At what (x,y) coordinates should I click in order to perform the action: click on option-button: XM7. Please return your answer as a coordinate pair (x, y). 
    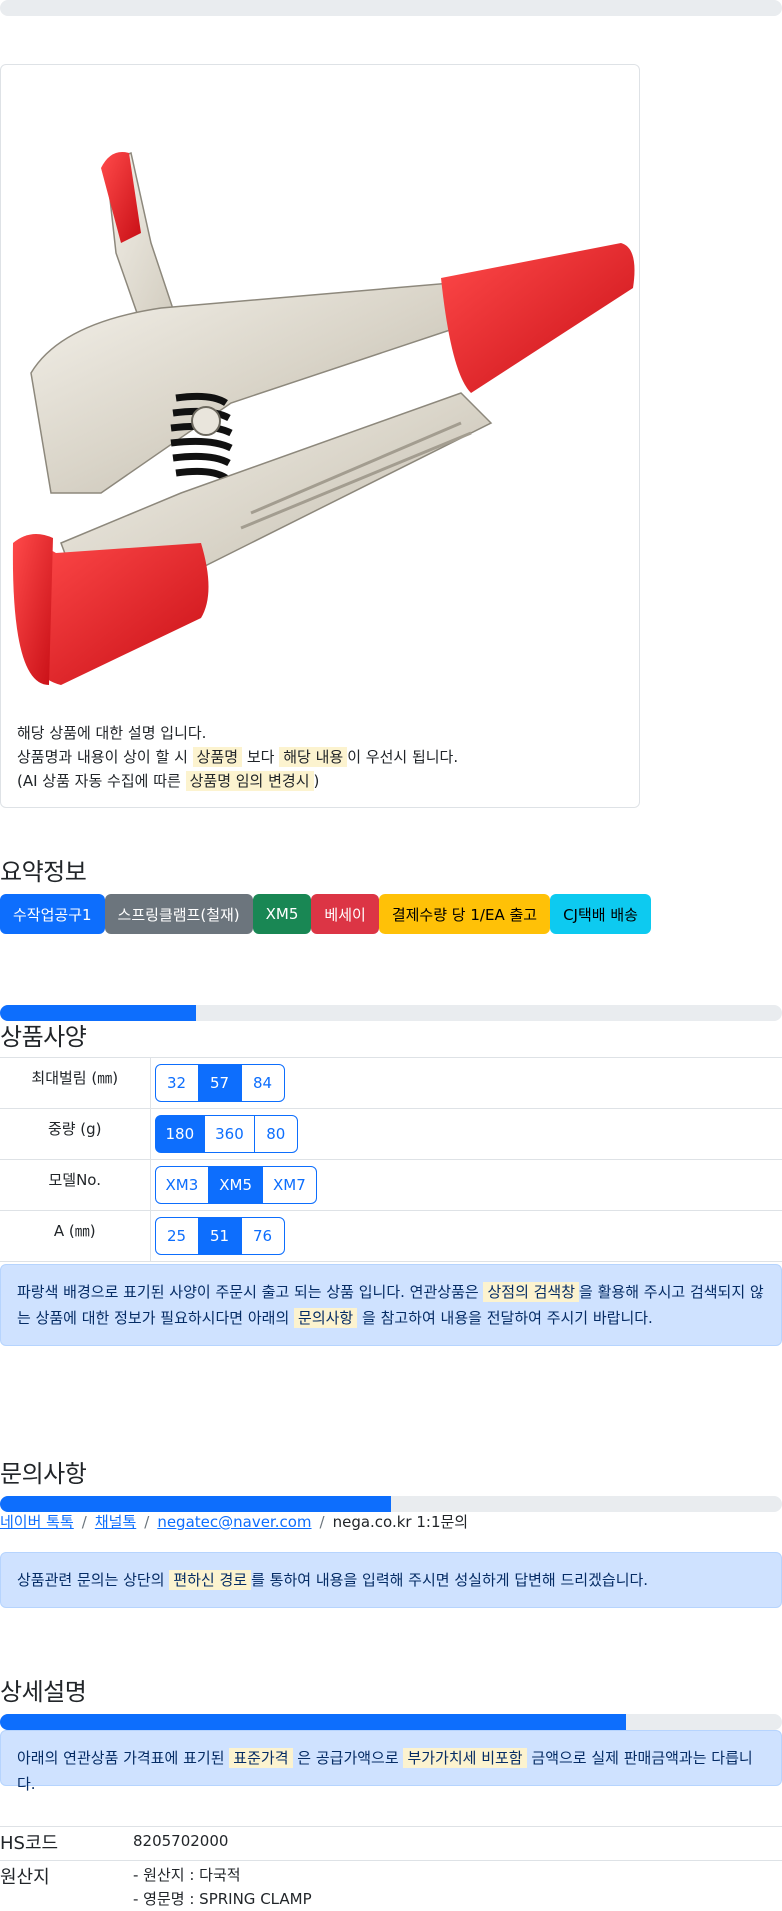
    Looking at the image, I should click on (289, 1185).